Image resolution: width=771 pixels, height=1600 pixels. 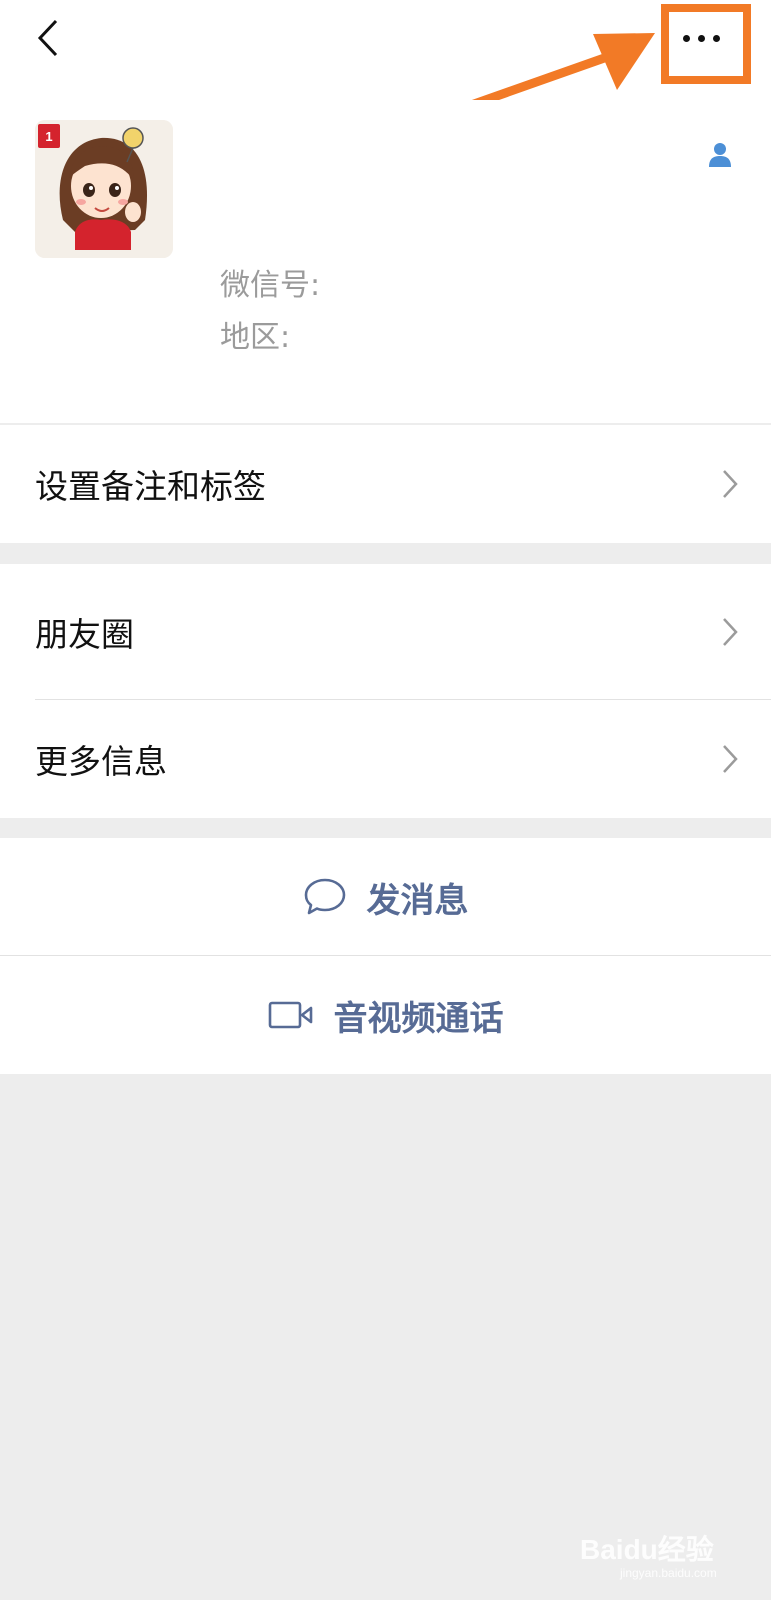 I want to click on list-item-moments: 朋友圈, so click(x=385, y=632).